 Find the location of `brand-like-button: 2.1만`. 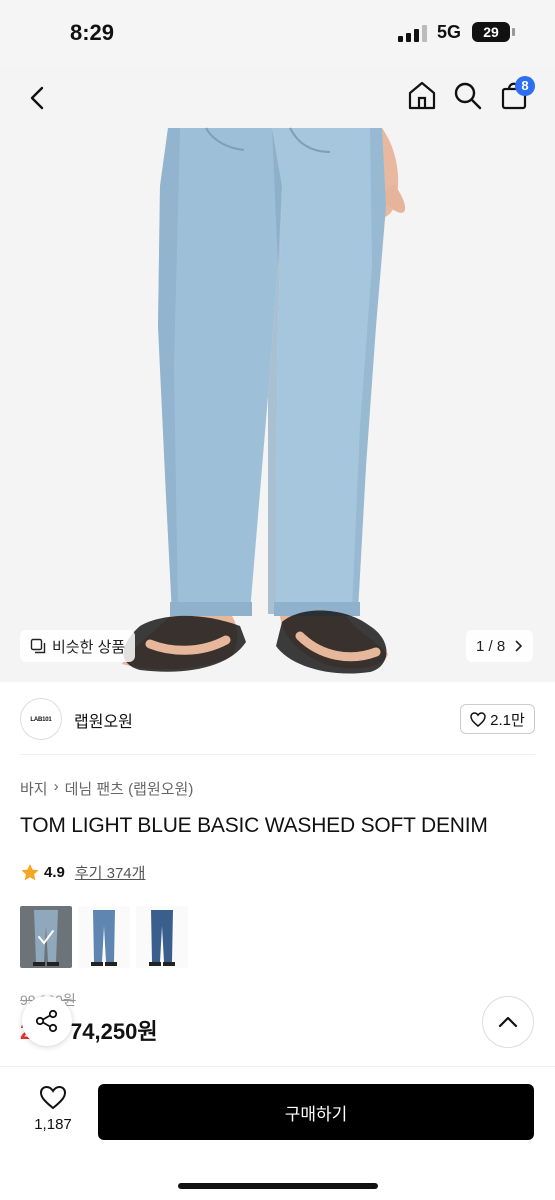

brand-like-button: 2.1만 is located at coordinates (497, 719).